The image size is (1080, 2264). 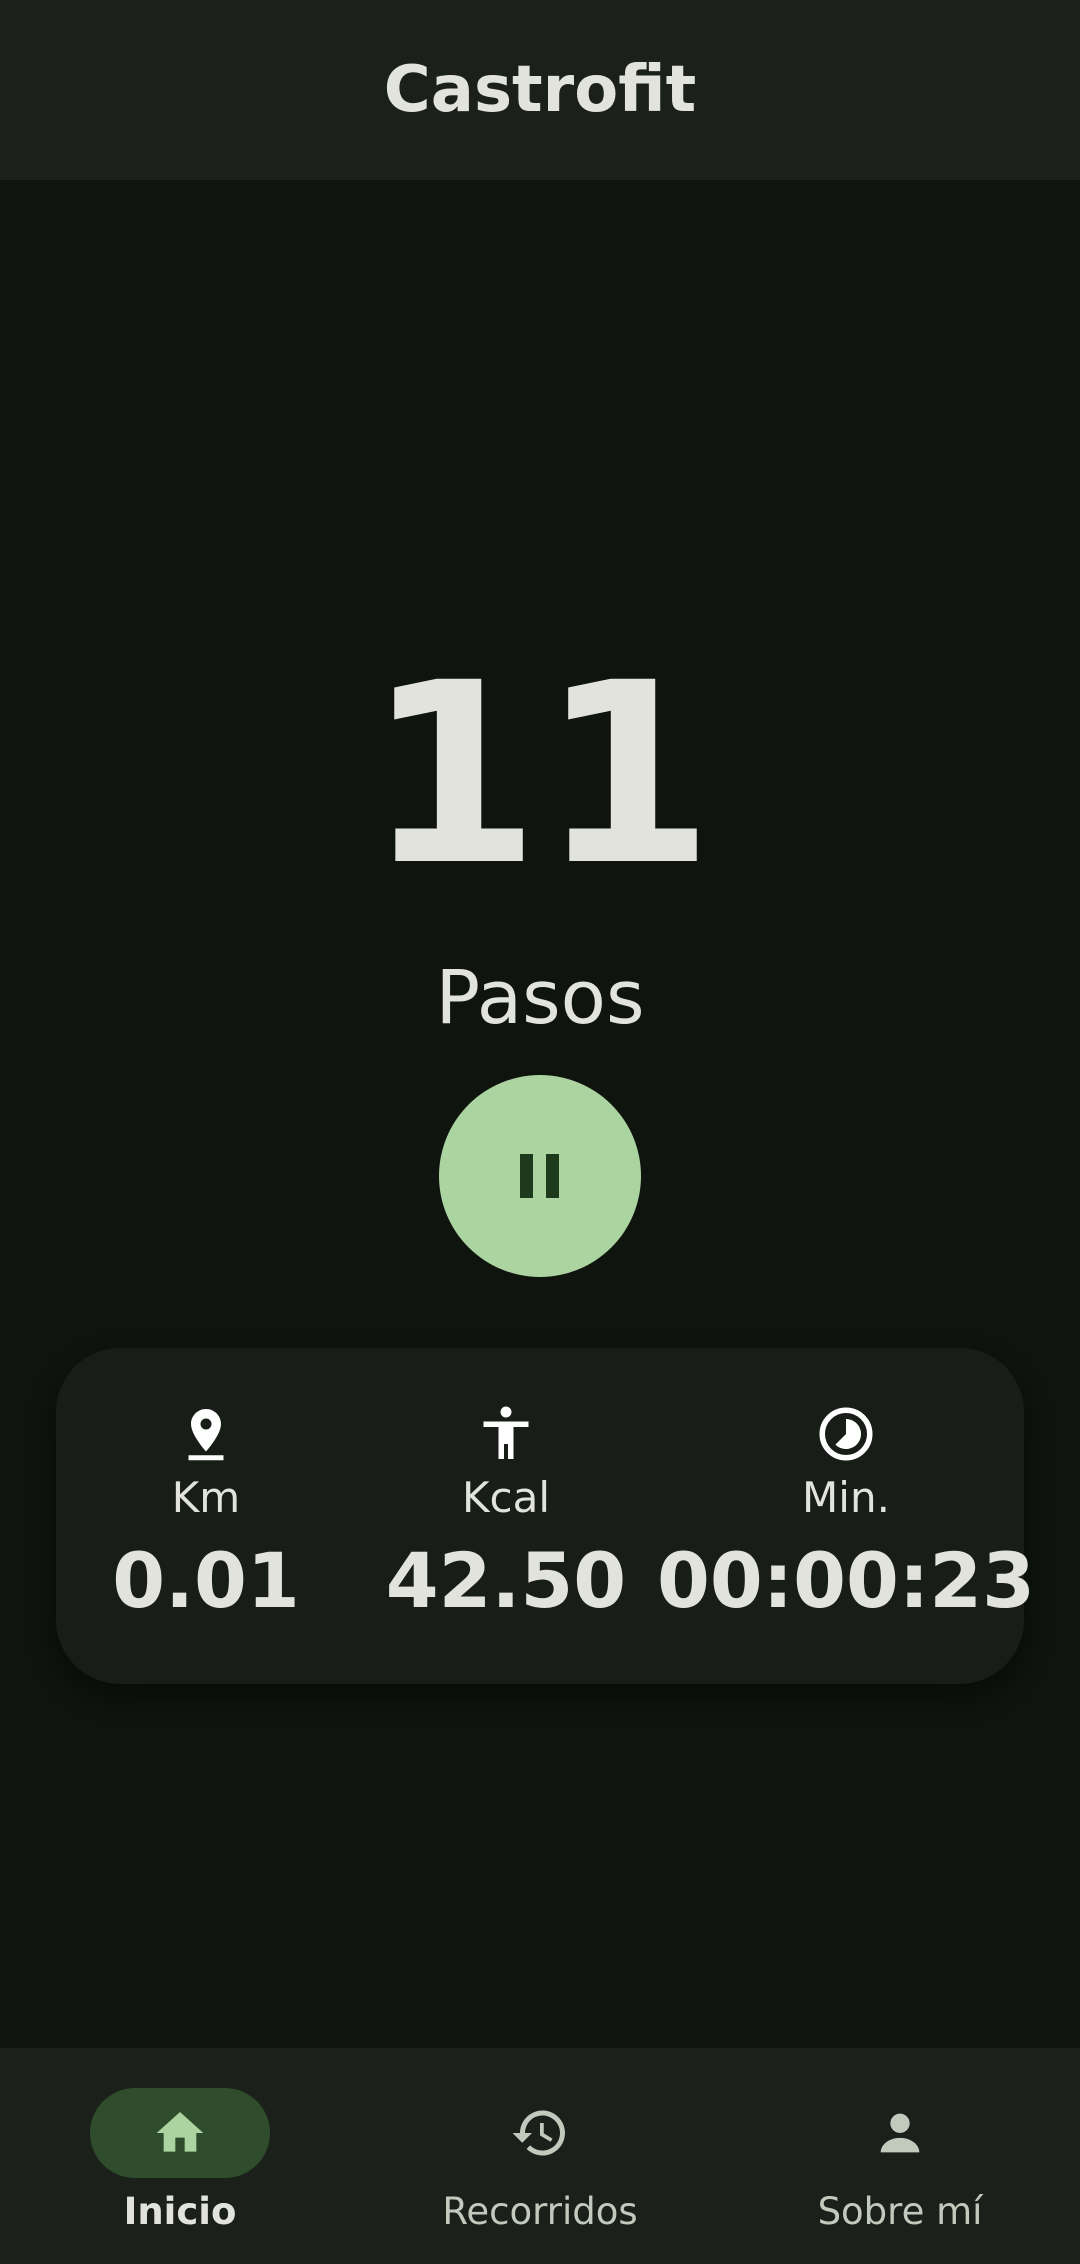 What do you see at coordinates (846, 1497) in the screenshot?
I see `stat-duration-label: Min.` at bounding box center [846, 1497].